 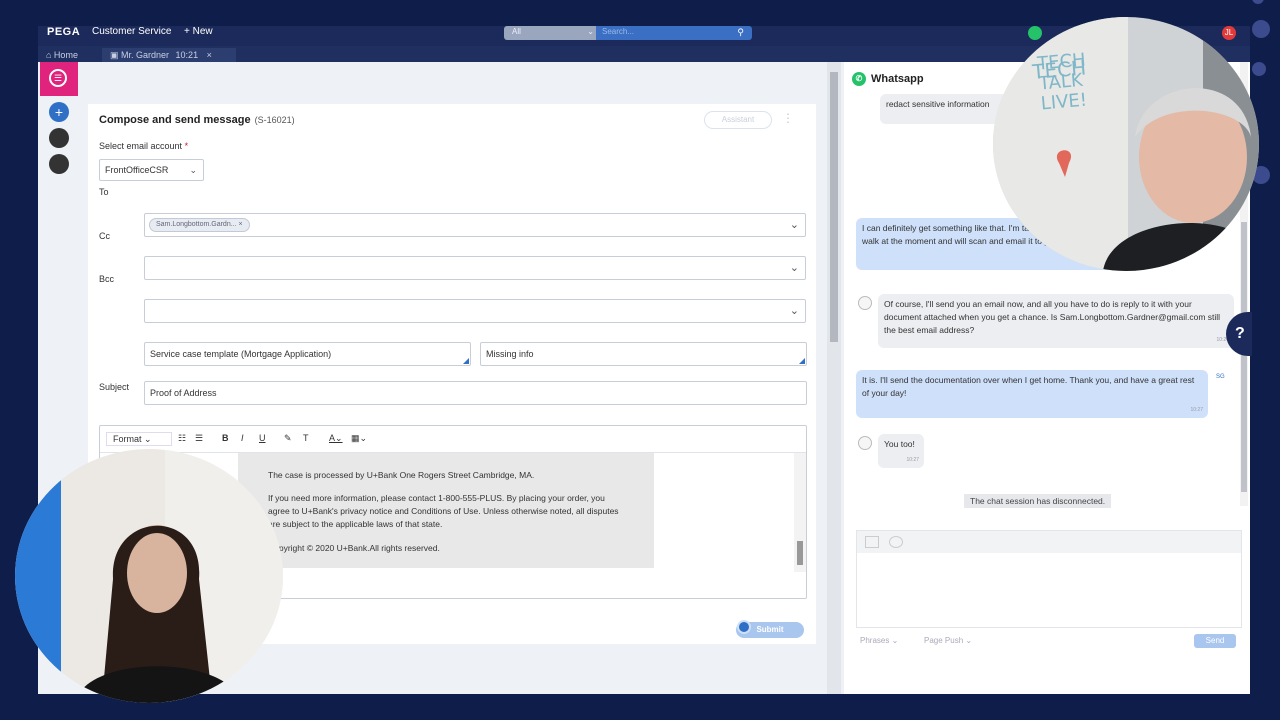 I want to click on loading-indicator, so click(x=744, y=627).